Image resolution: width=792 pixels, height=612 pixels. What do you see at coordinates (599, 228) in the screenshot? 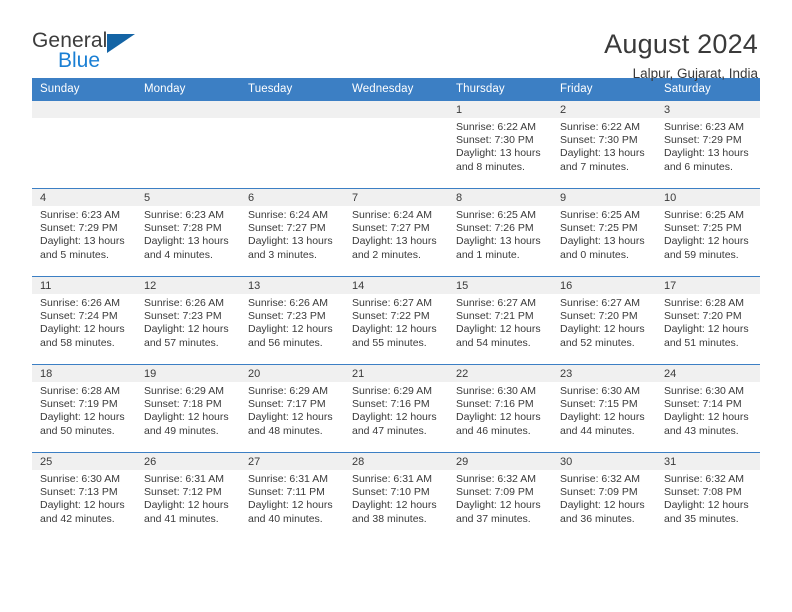
I see `sunset-text: Sunset: 7:25 PM` at bounding box center [599, 228].